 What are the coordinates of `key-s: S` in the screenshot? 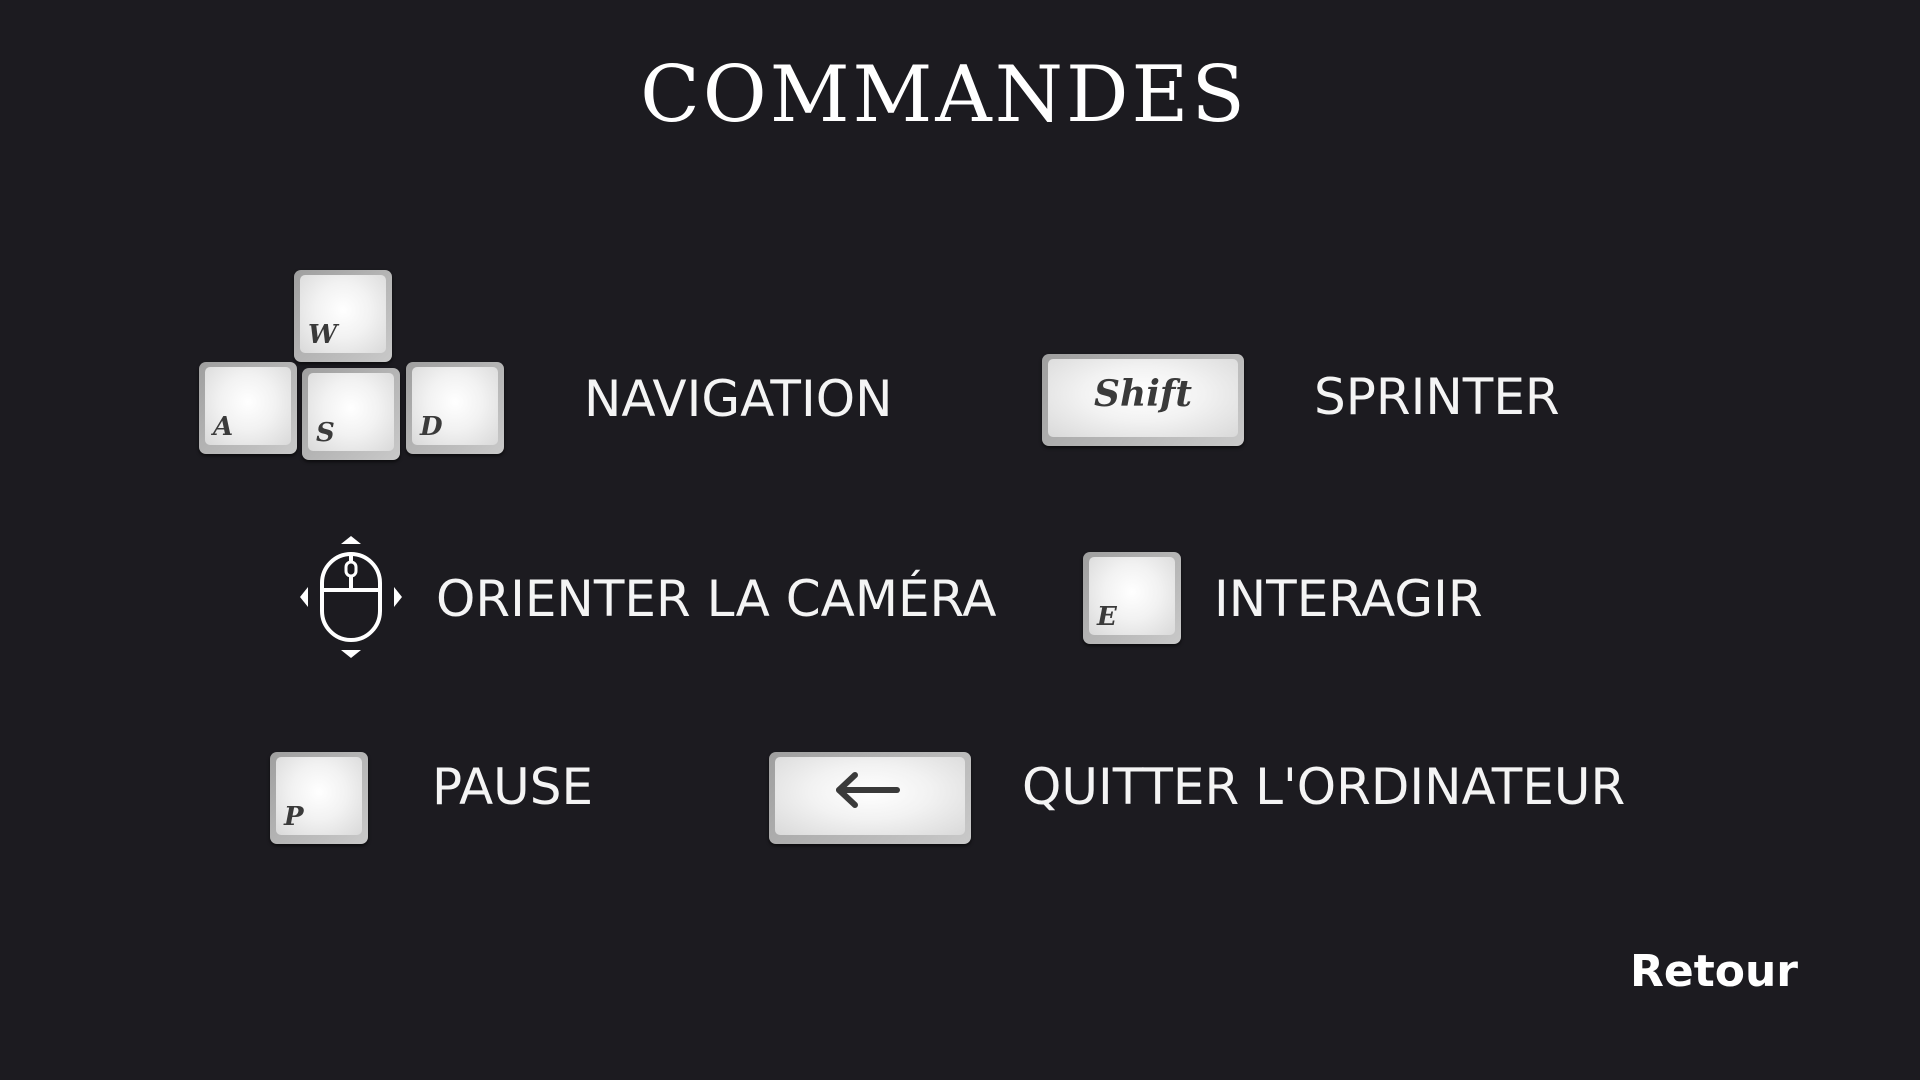 It's located at (351, 414).